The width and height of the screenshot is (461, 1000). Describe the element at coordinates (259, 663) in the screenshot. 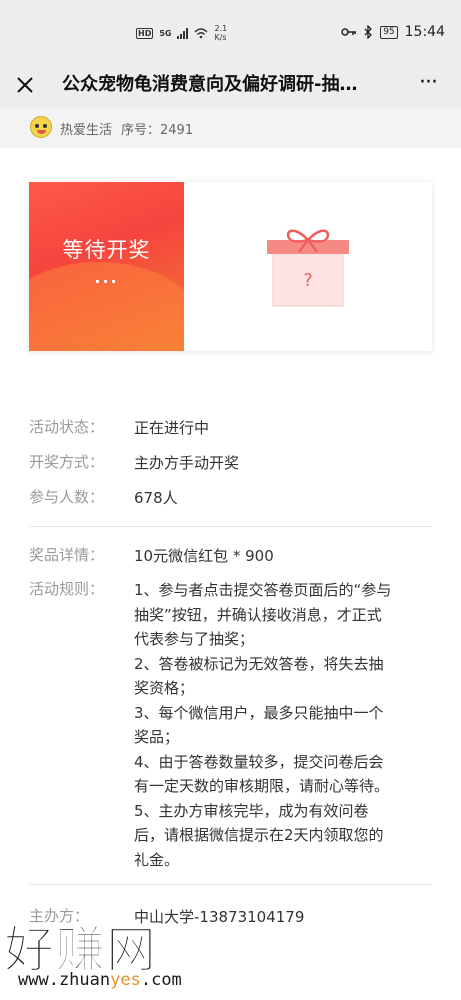

I see `rules-line: 2、答卷被标记为无效答卷，将失去抽` at that location.